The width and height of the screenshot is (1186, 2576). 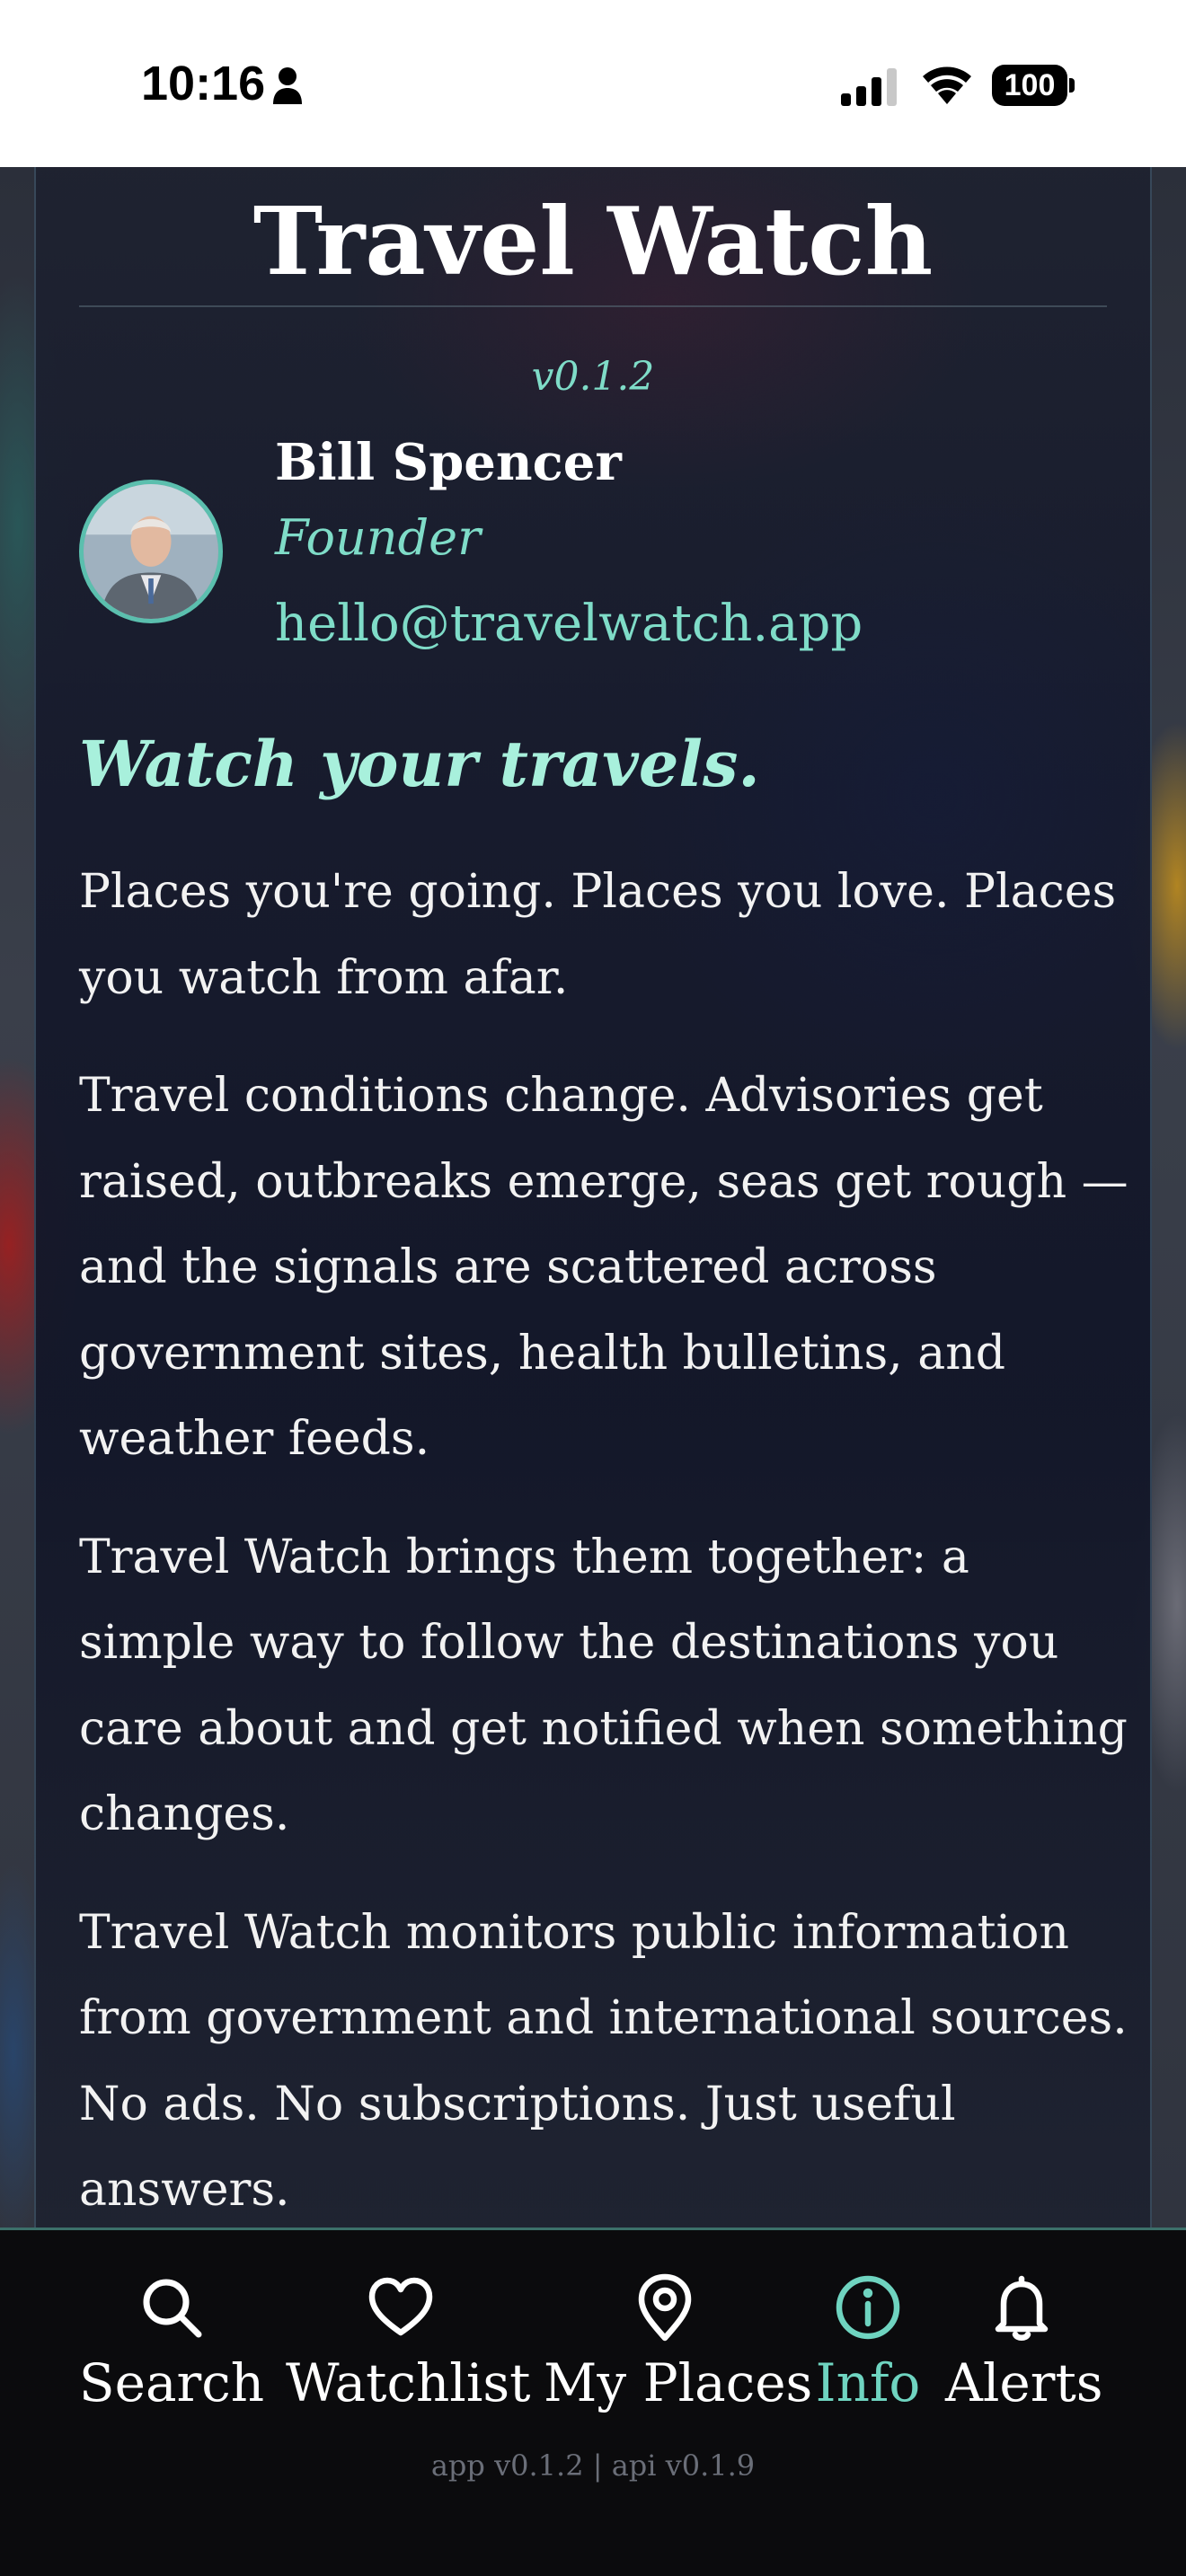 What do you see at coordinates (419, 764) in the screenshot?
I see `tagline: Watch your travels.` at bounding box center [419, 764].